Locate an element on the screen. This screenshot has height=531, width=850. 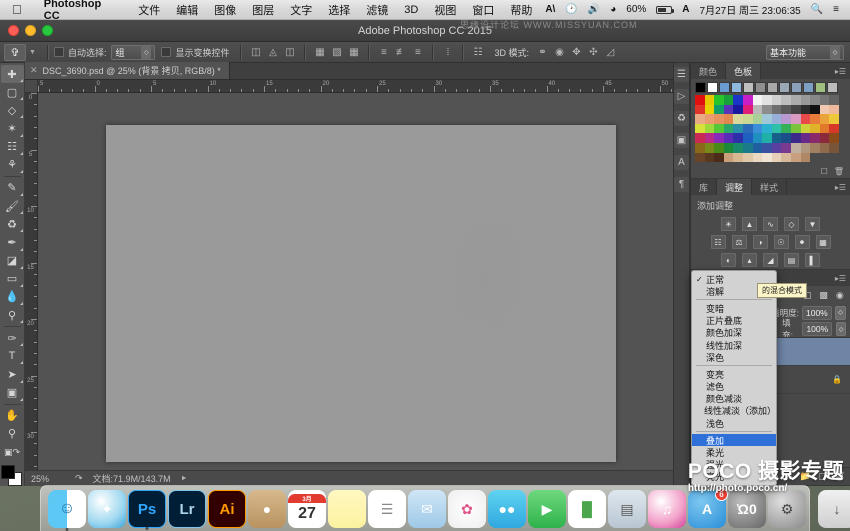
clone-source-icon: ♻ is located at coordinates (681, 118).